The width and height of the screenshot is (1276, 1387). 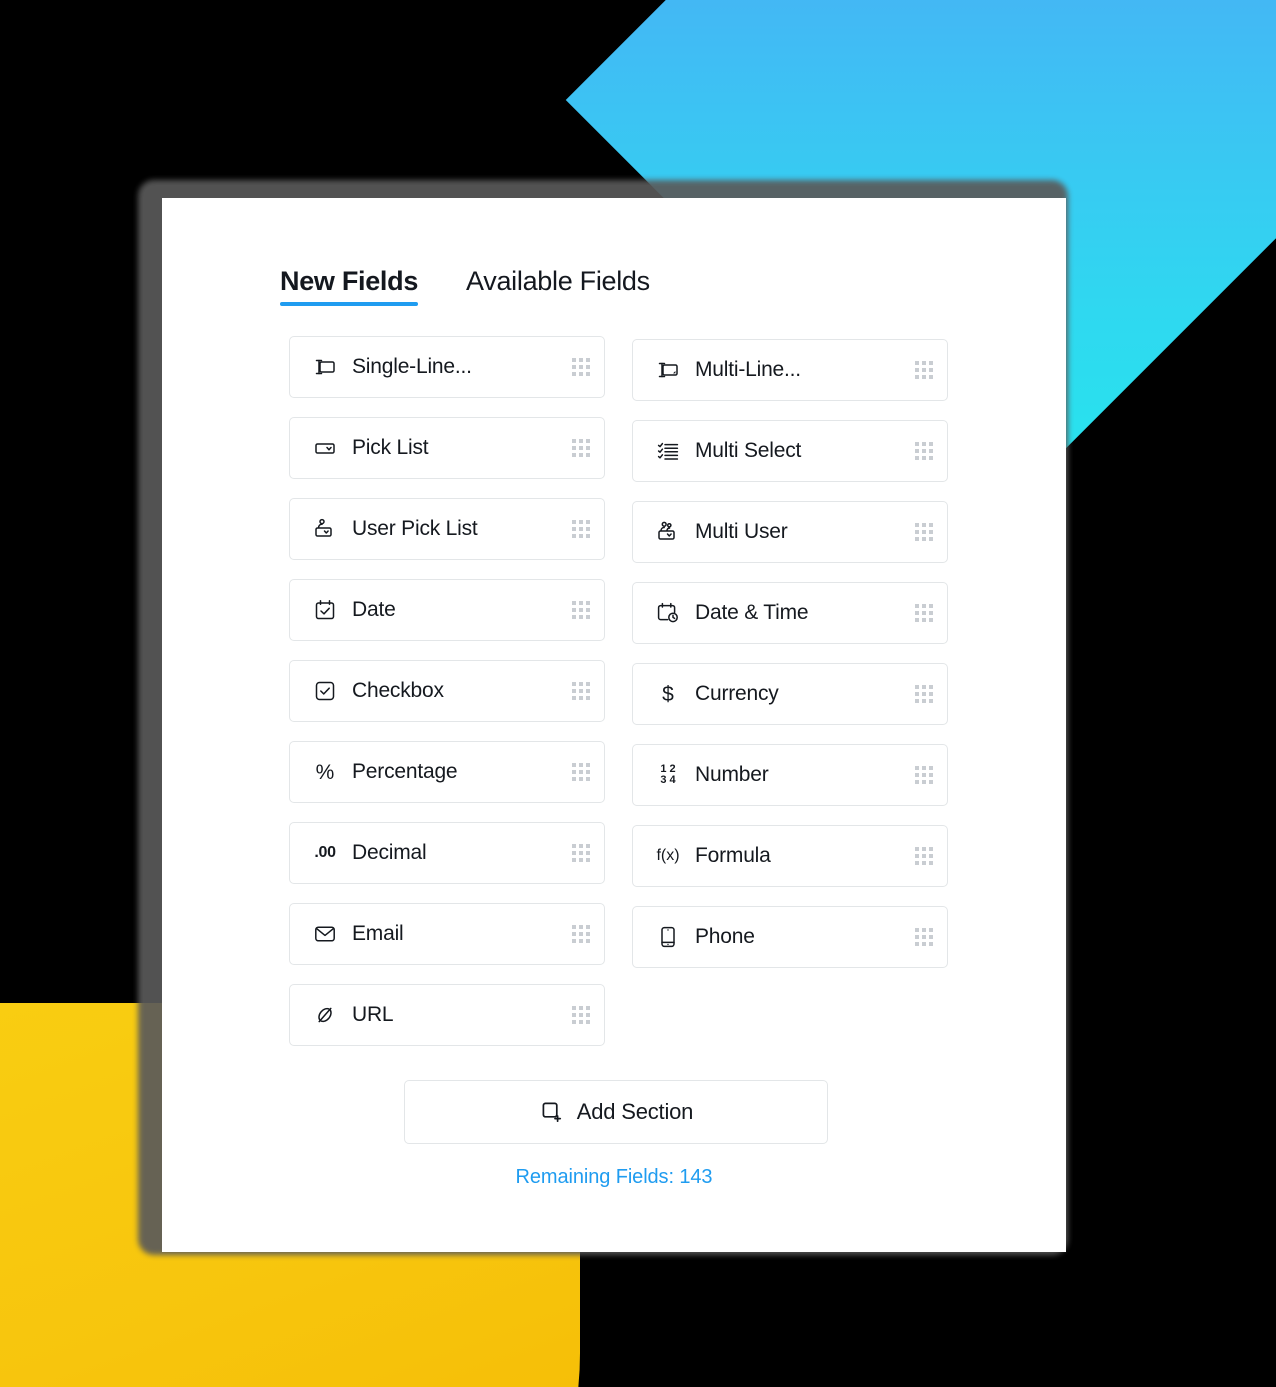 I want to click on calendar-check-icon, so click(x=325, y=610).